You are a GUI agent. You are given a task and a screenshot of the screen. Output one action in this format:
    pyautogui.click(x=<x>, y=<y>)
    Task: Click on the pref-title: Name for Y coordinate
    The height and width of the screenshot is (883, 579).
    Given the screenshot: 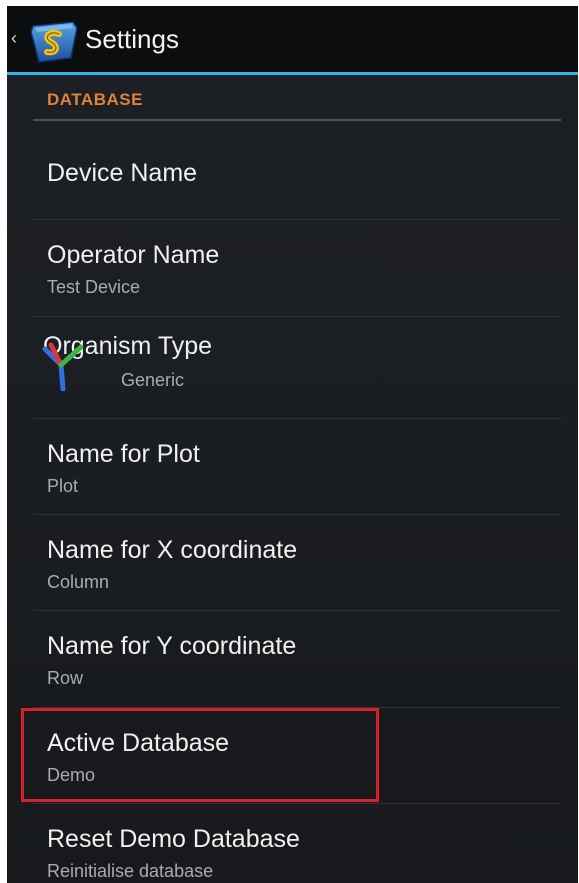 What is the action you would take?
    pyautogui.click(x=172, y=646)
    